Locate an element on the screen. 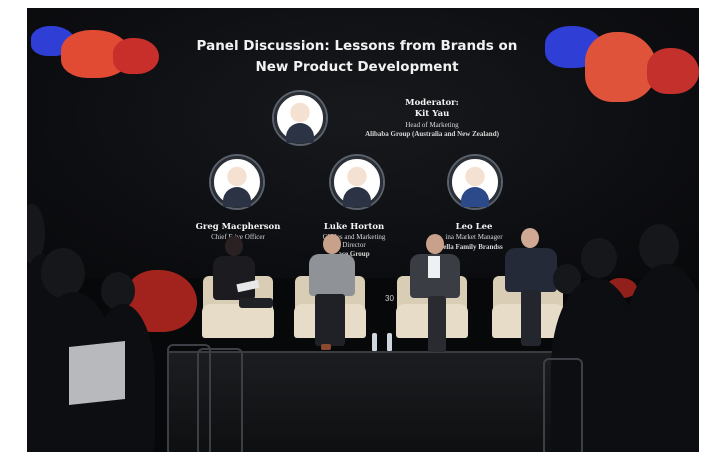 This screenshot has height=460, width=705. panel-title-line2: New Product Development is located at coordinates (357, 67).